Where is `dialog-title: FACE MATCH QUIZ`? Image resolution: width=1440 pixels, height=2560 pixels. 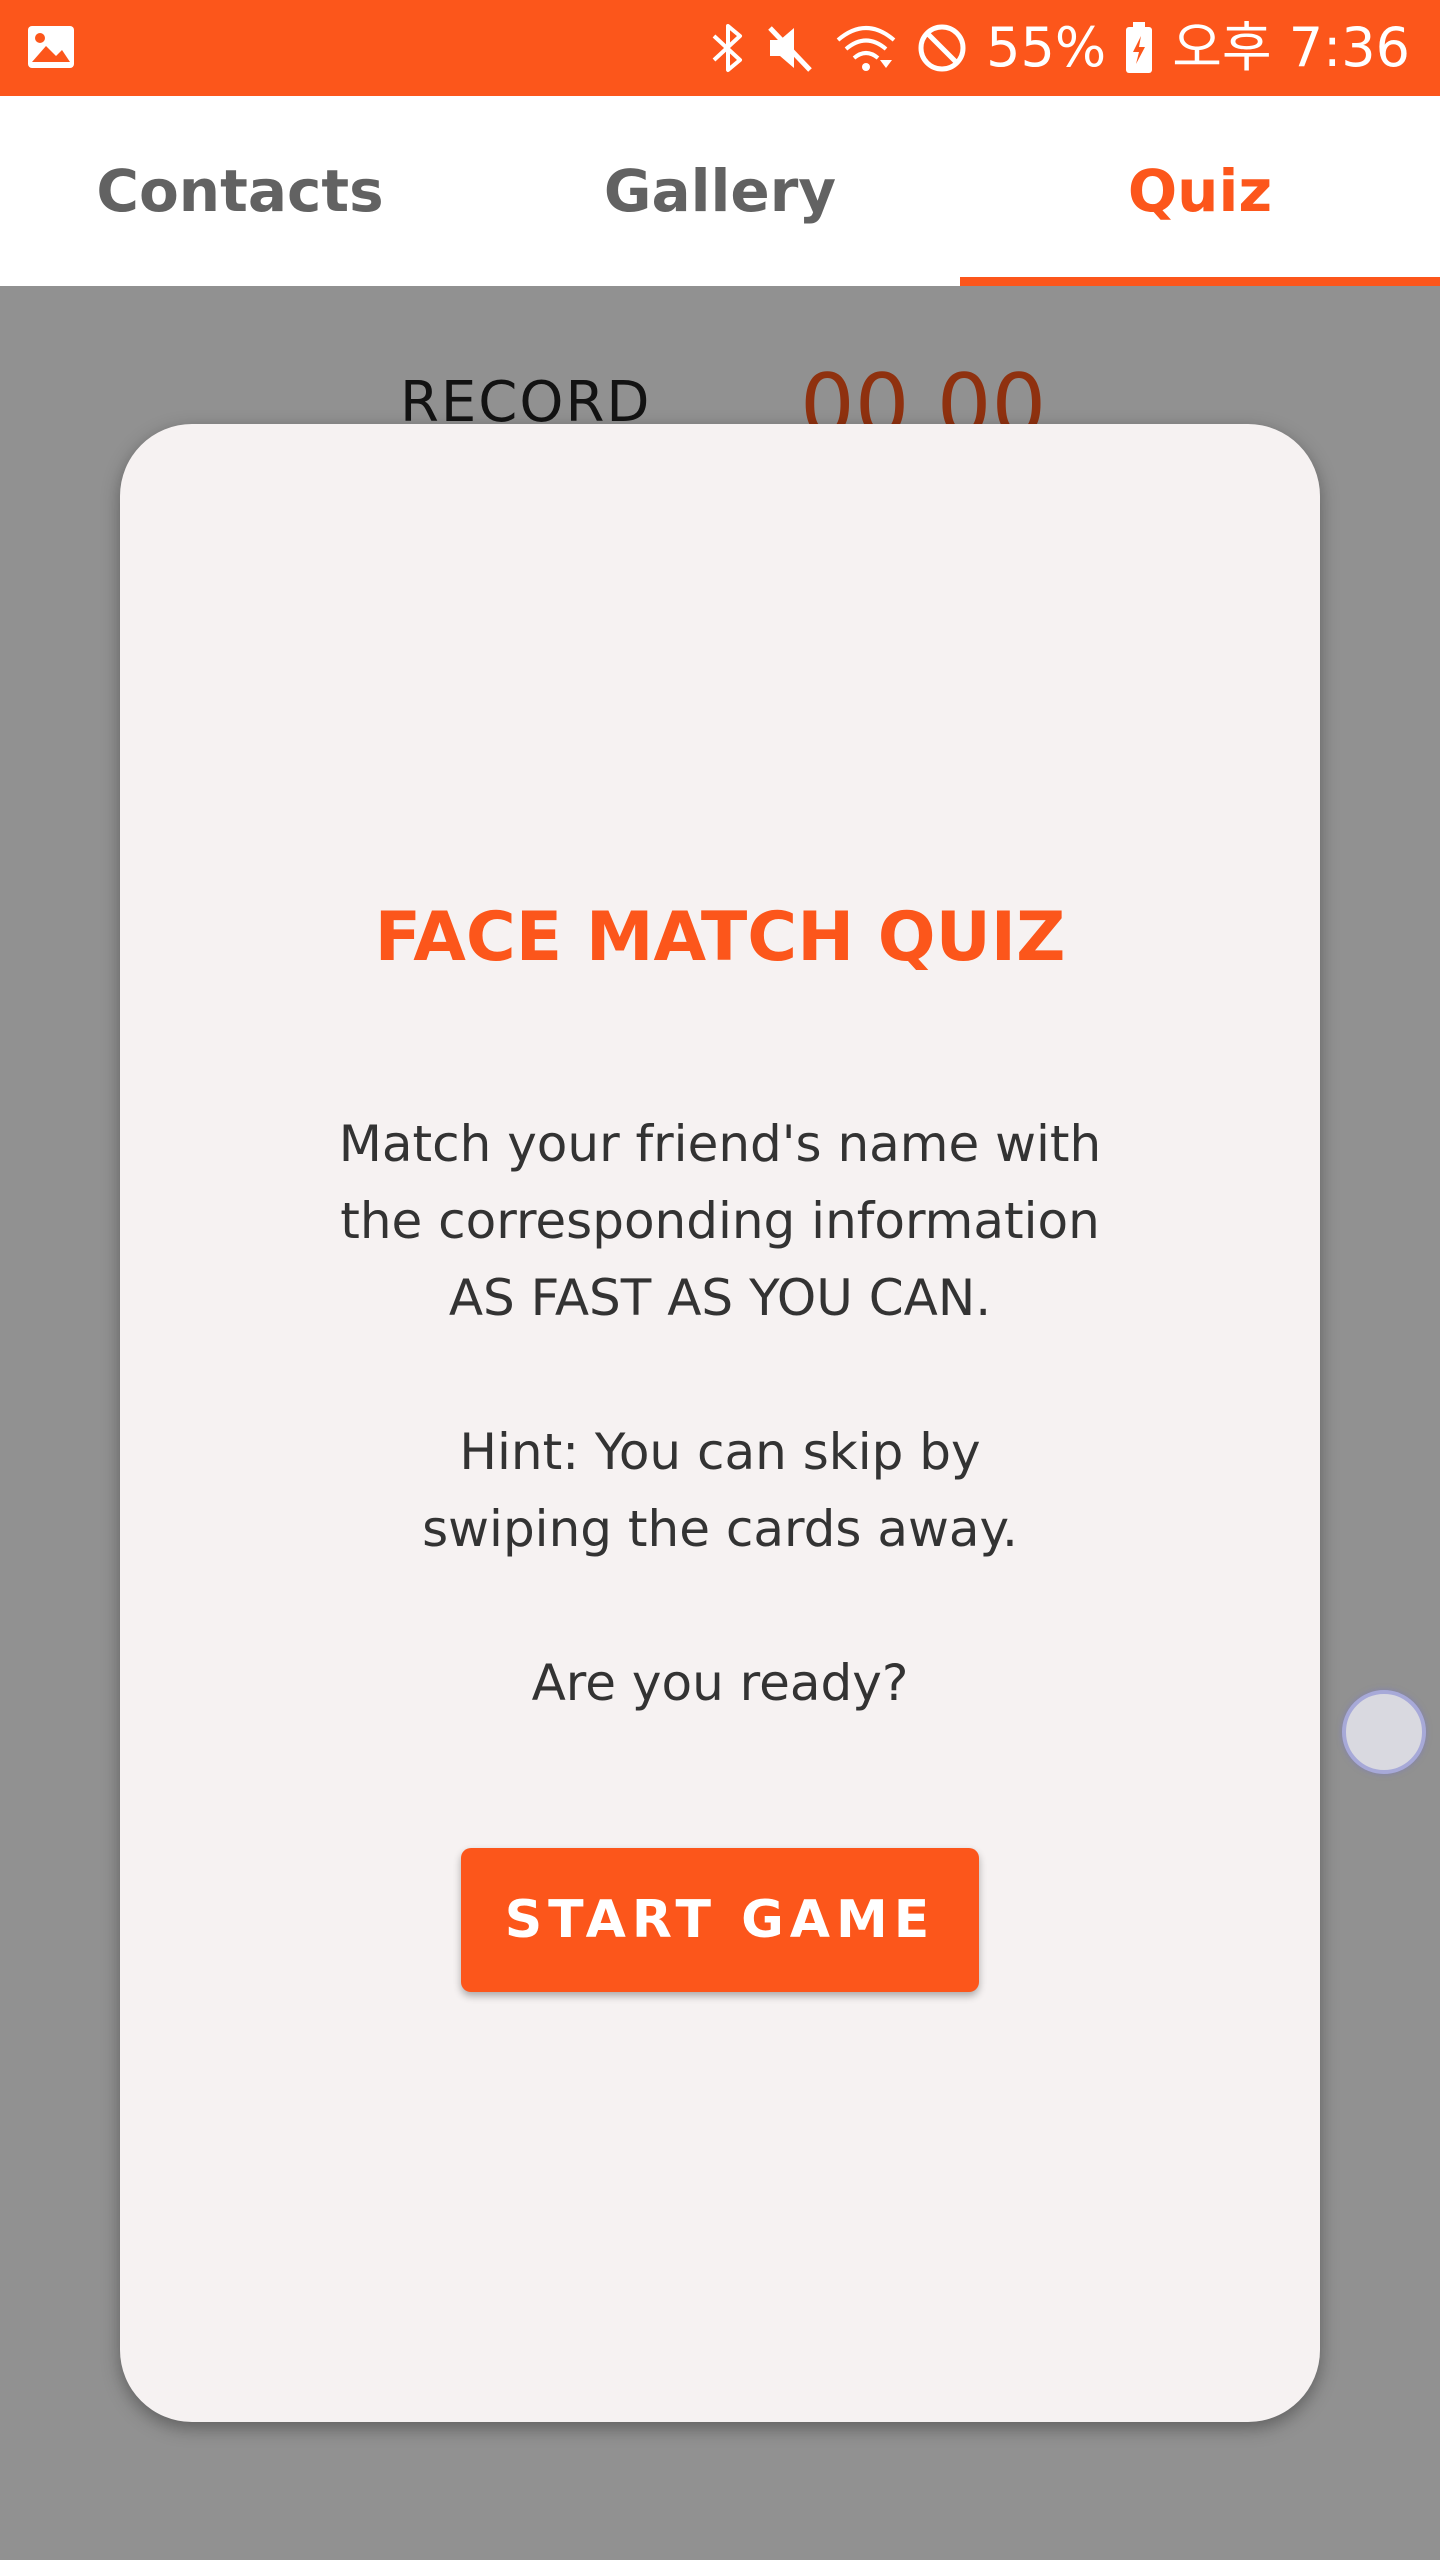 dialog-title: FACE MATCH QUIZ is located at coordinates (720, 937).